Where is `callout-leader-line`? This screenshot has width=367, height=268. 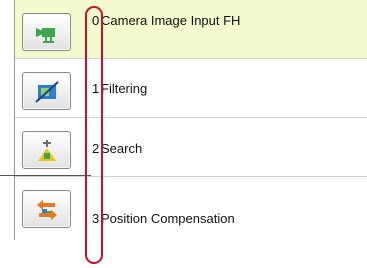 callout-leader-line is located at coordinates (45, 175).